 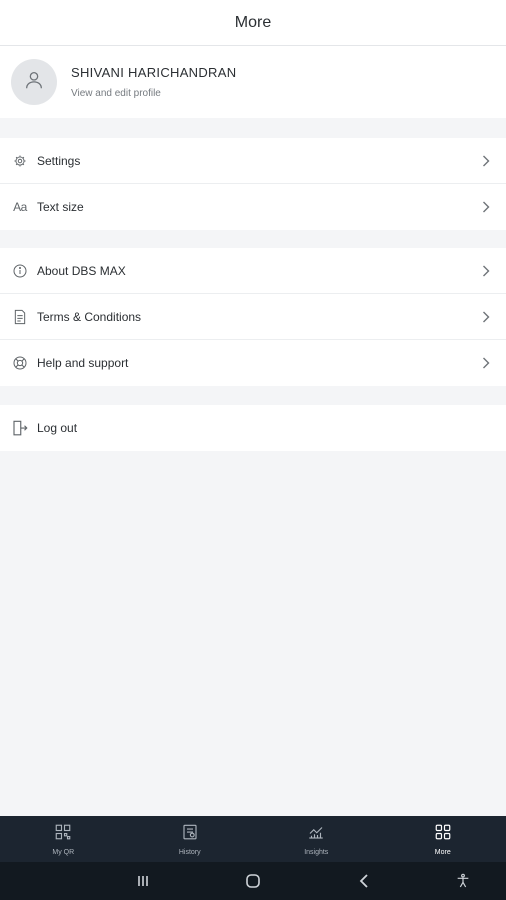 I want to click on home-icon, so click(x=253, y=881).